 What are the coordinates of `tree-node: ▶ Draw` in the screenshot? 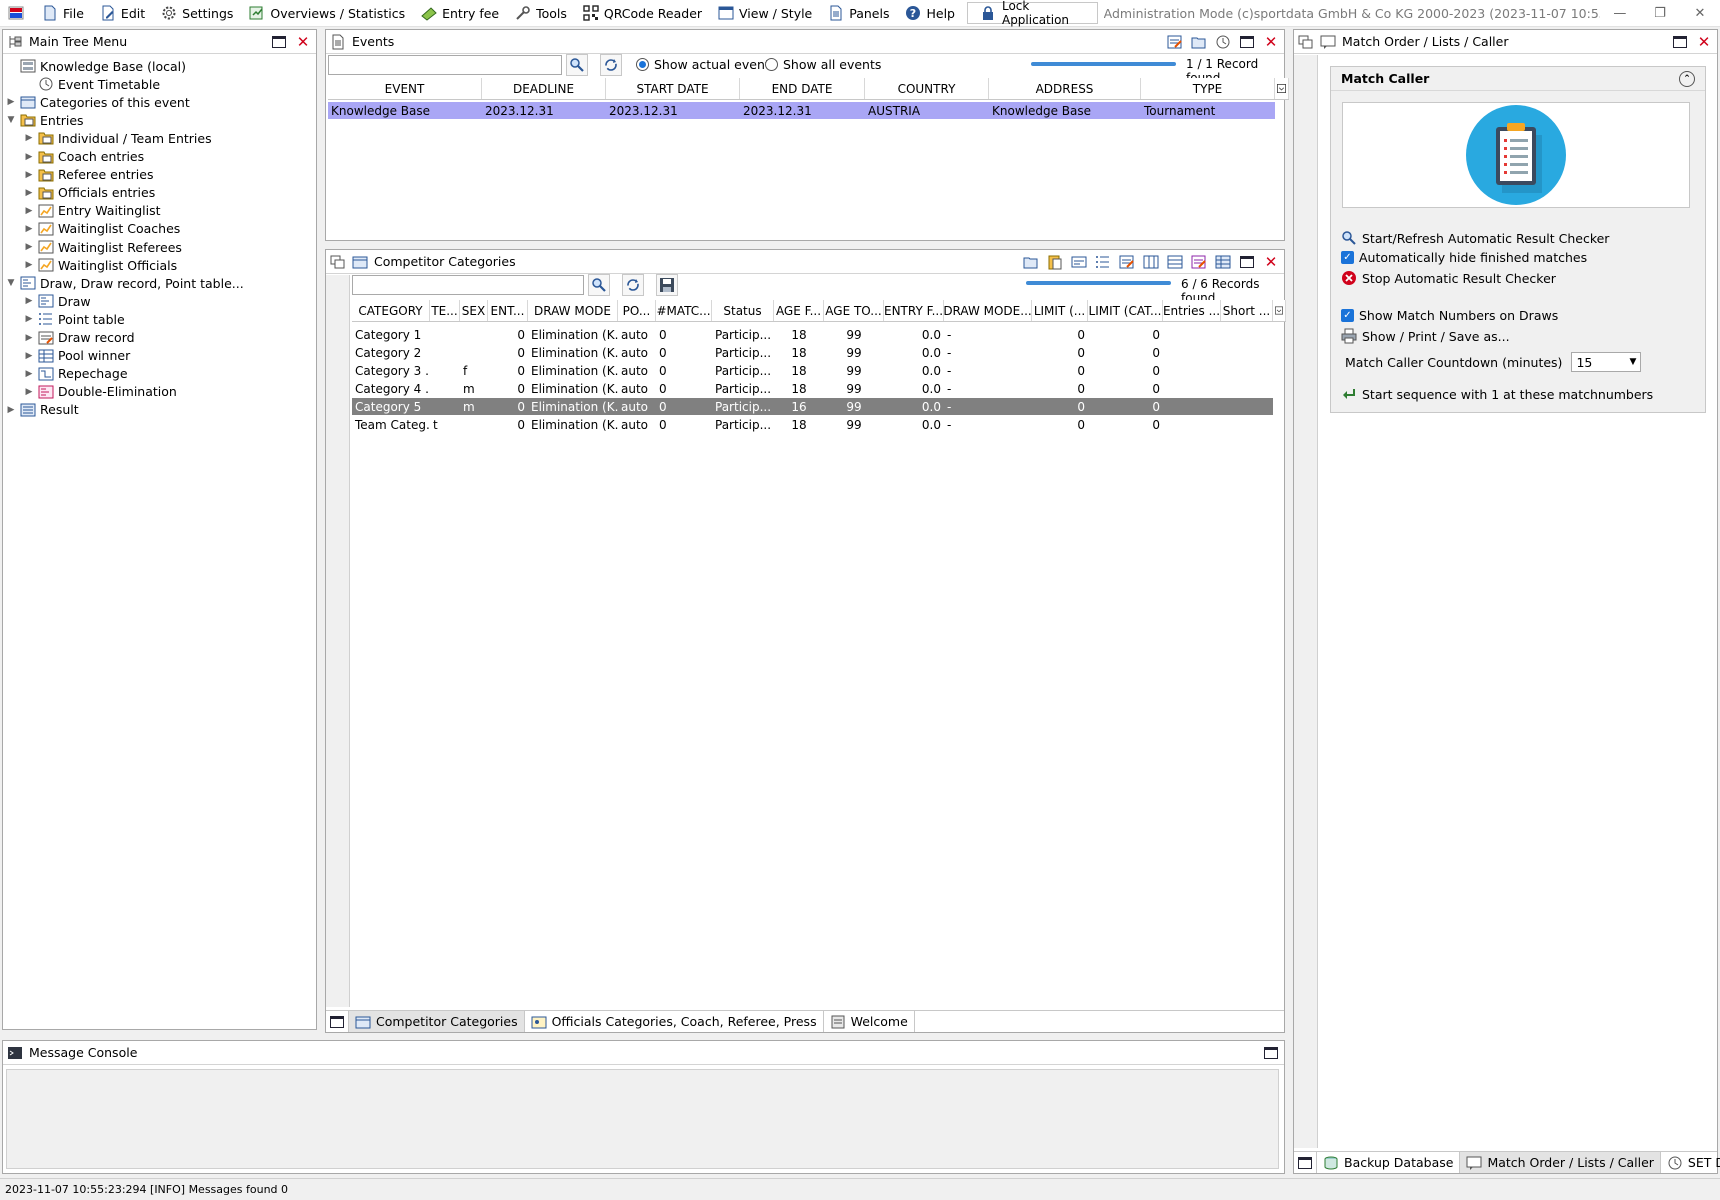 It's located at (57, 301).